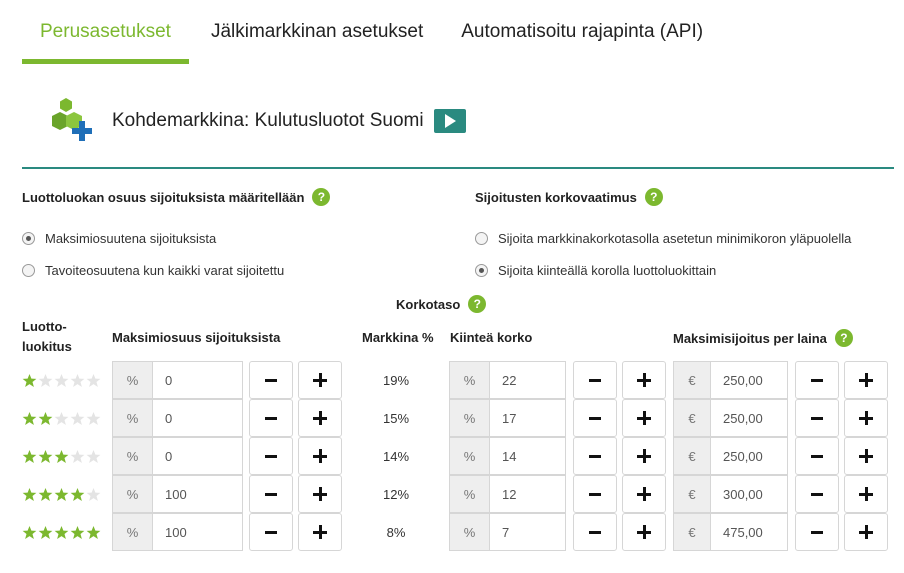 This screenshot has height=573, width=904. I want to click on fixed-rate-input: 7, so click(528, 532).